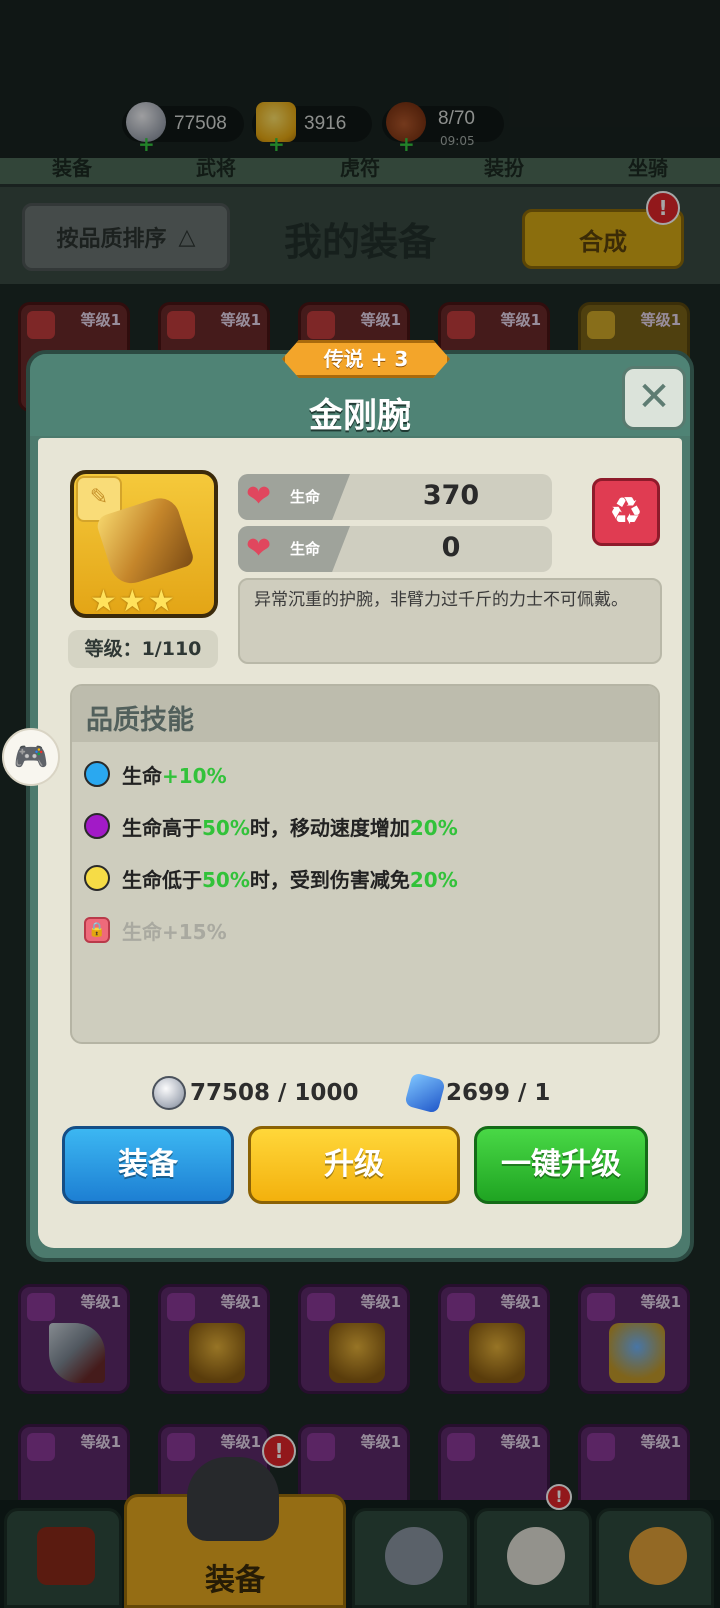  I want to click on skill-item: 生命高于50%时，移动速度增加20%, so click(271, 826).